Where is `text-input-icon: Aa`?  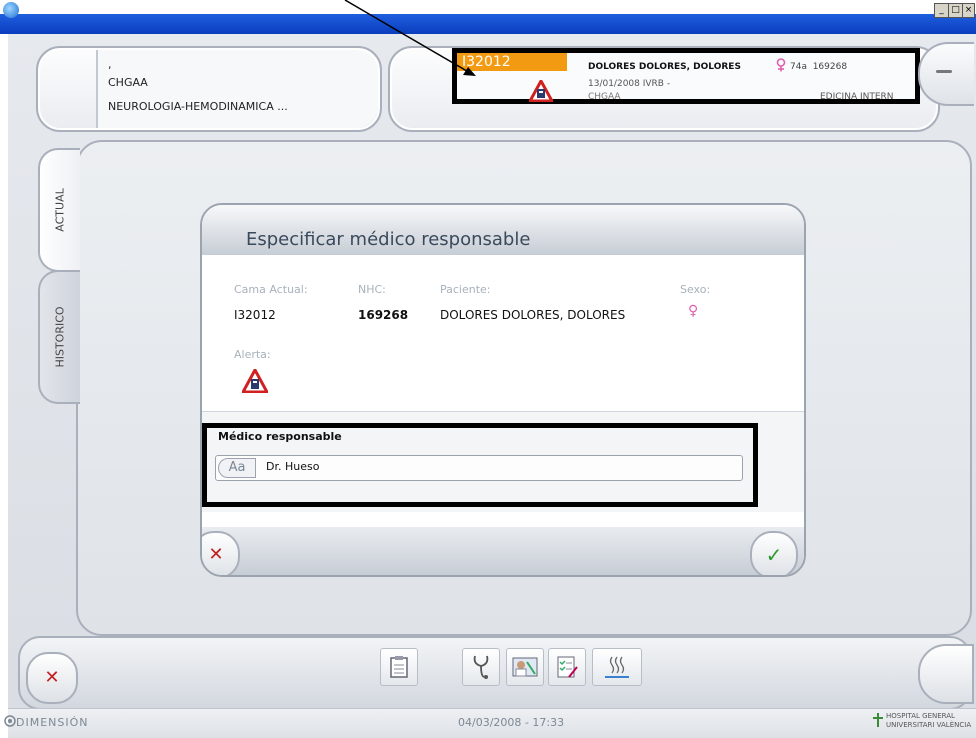 text-input-icon: Aa is located at coordinates (237, 468).